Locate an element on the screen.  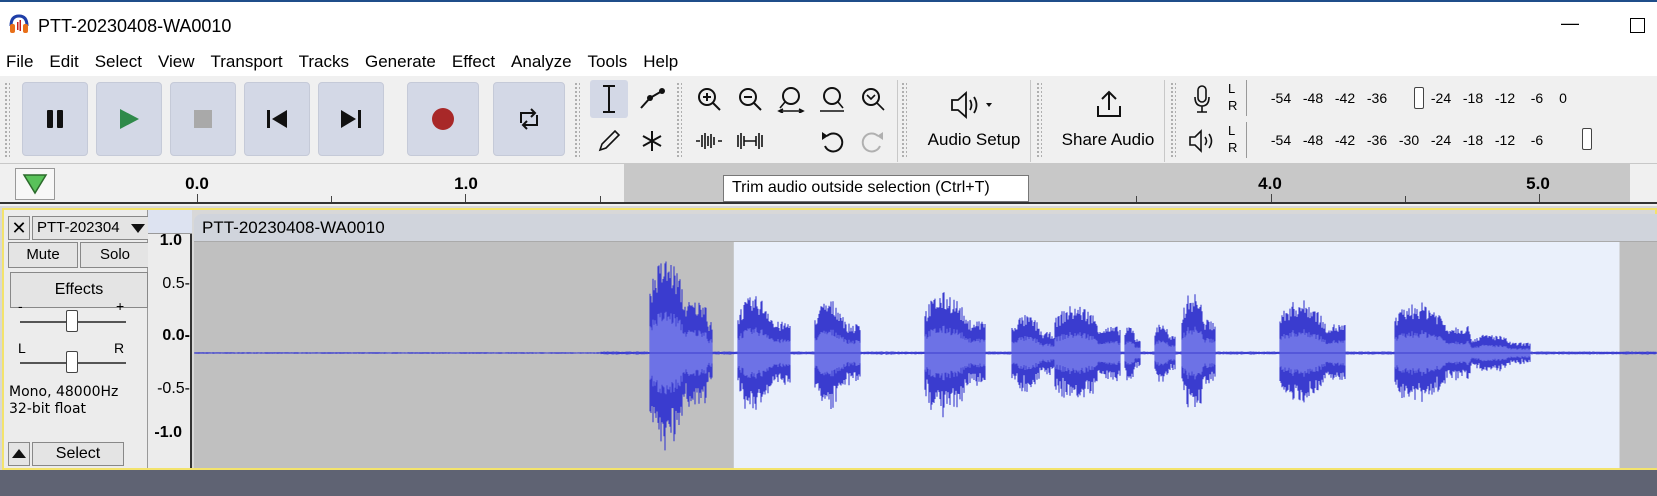
microphone-icon is located at coordinates (1202, 99).